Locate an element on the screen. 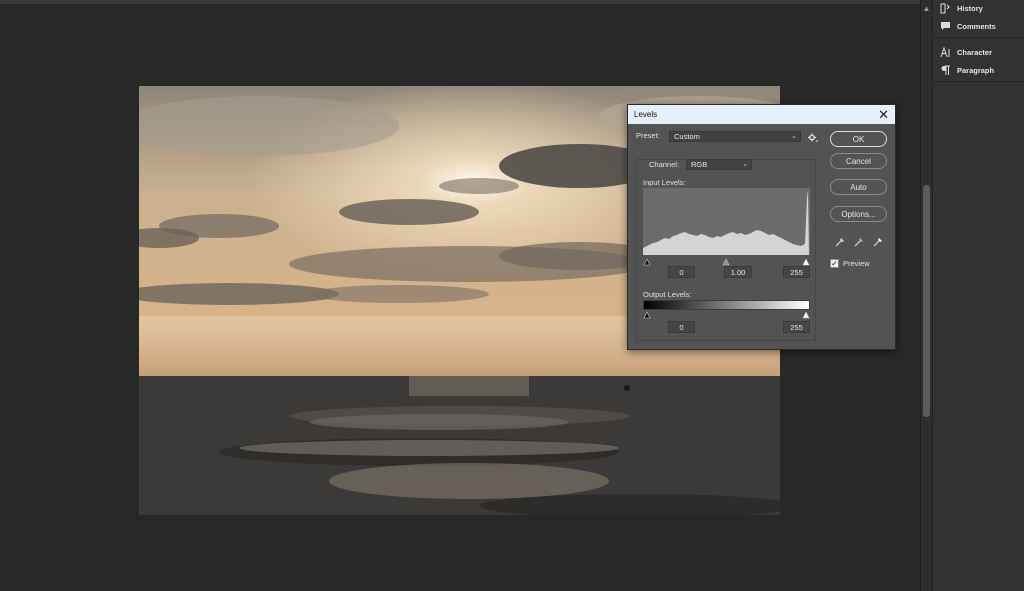 The image size is (1024, 591). cancel-button: Cancel is located at coordinates (858, 161).